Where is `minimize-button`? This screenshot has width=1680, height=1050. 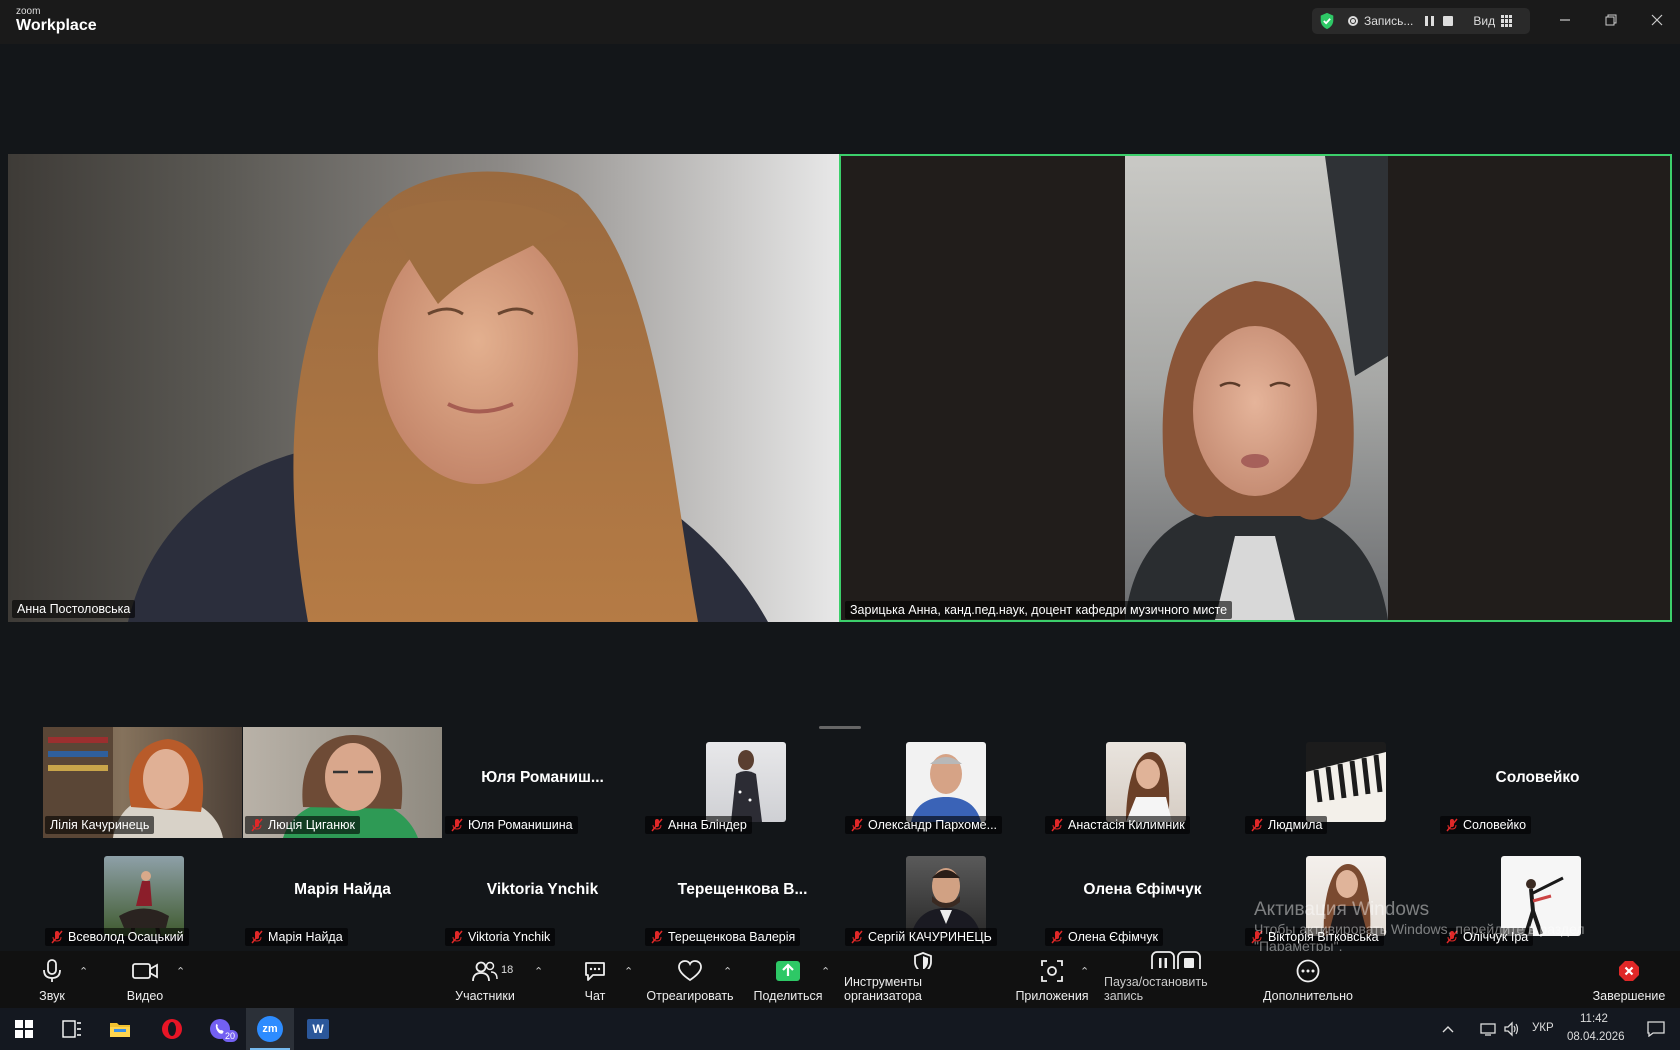 minimize-button is located at coordinates (1565, 20).